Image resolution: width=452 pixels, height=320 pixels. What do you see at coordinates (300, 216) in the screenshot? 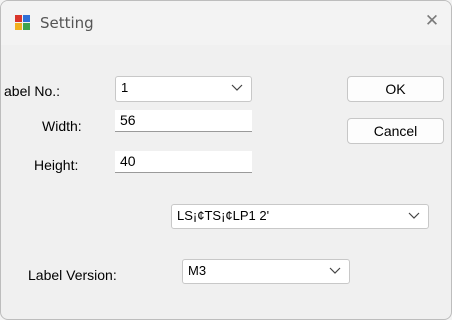
I see `printer-dropdown: LS¡¢TS¡¢LP1 2'` at bounding box center [300, 216].